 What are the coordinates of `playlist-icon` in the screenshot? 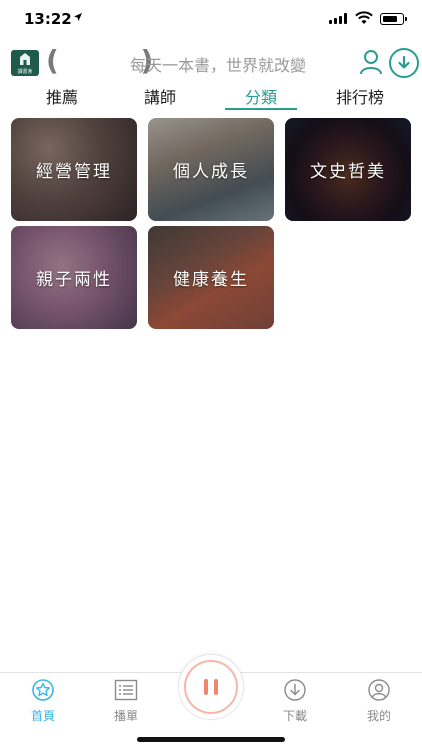 It's located at (126, 690).